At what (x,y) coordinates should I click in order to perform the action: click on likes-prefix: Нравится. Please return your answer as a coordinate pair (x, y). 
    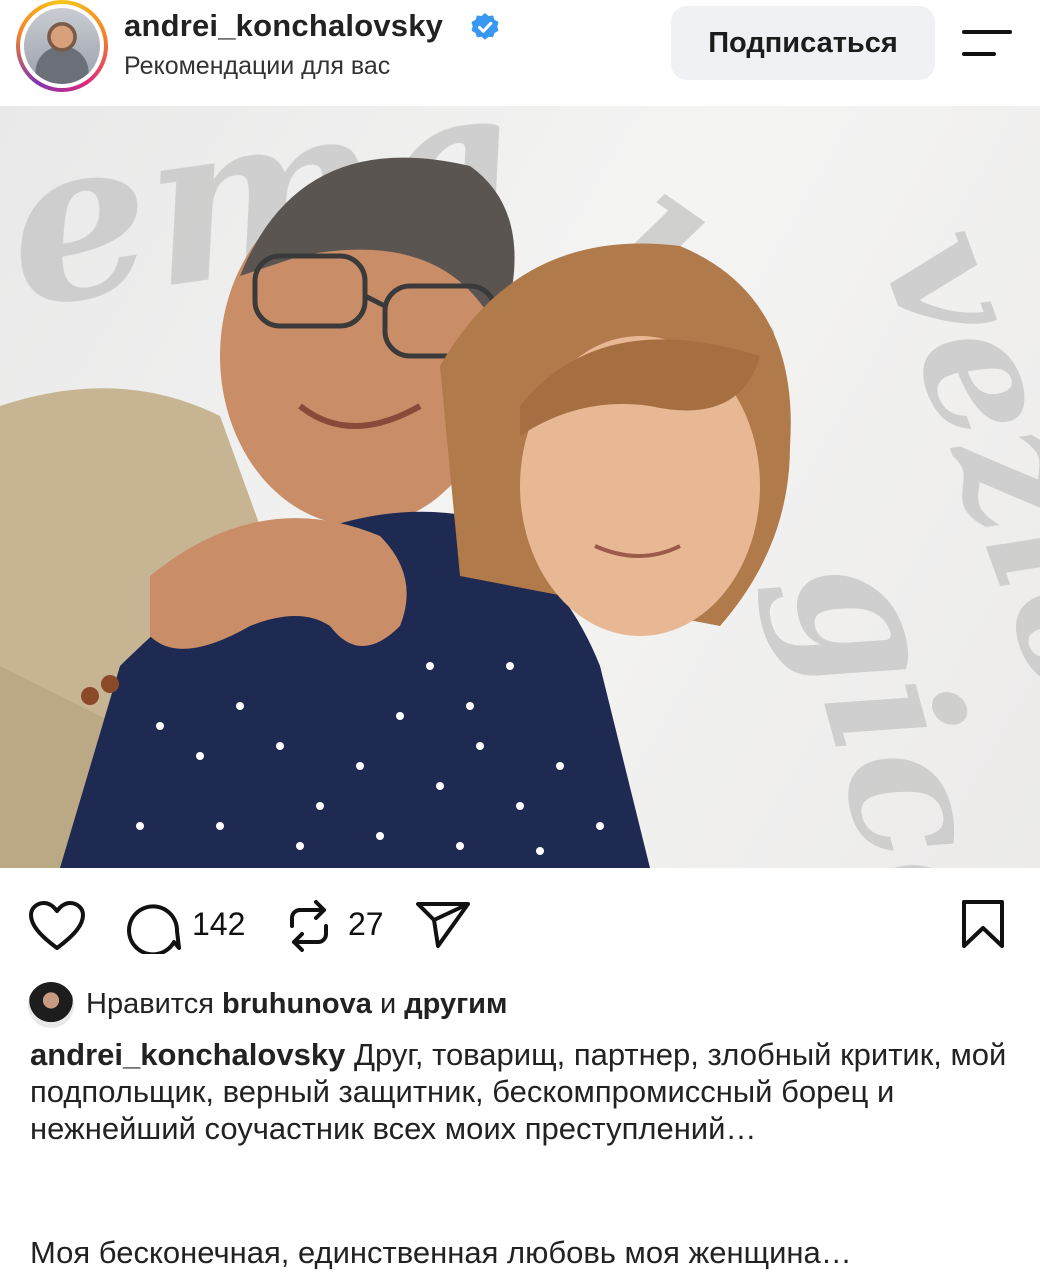
    Looking at the image, I should click on (150, 1004).